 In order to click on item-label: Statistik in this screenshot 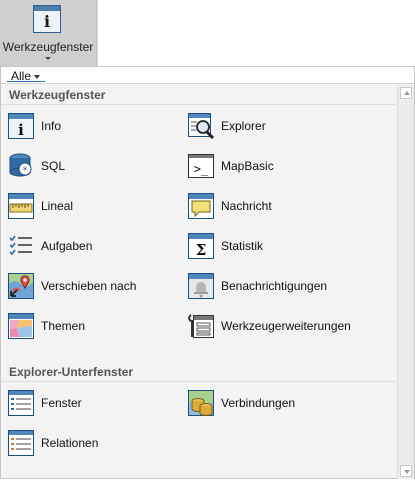, I will do `click(242, 246)`.